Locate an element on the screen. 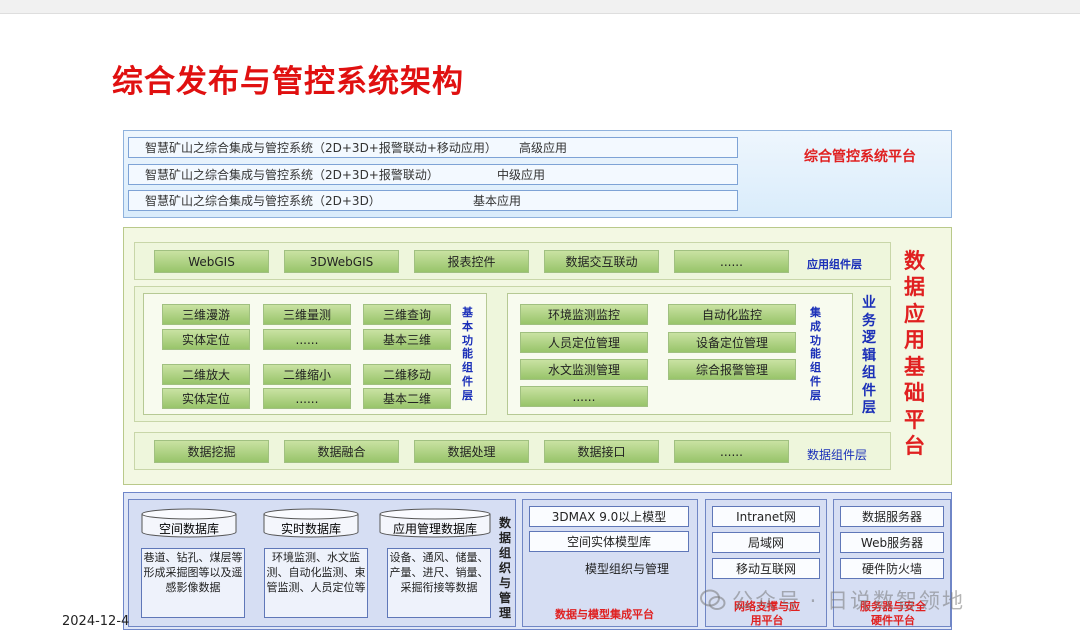  database-contents: 设备、通风、储量、产量、进尺、销量、采掘衔接等数据 is located at coordinates (439, 583).